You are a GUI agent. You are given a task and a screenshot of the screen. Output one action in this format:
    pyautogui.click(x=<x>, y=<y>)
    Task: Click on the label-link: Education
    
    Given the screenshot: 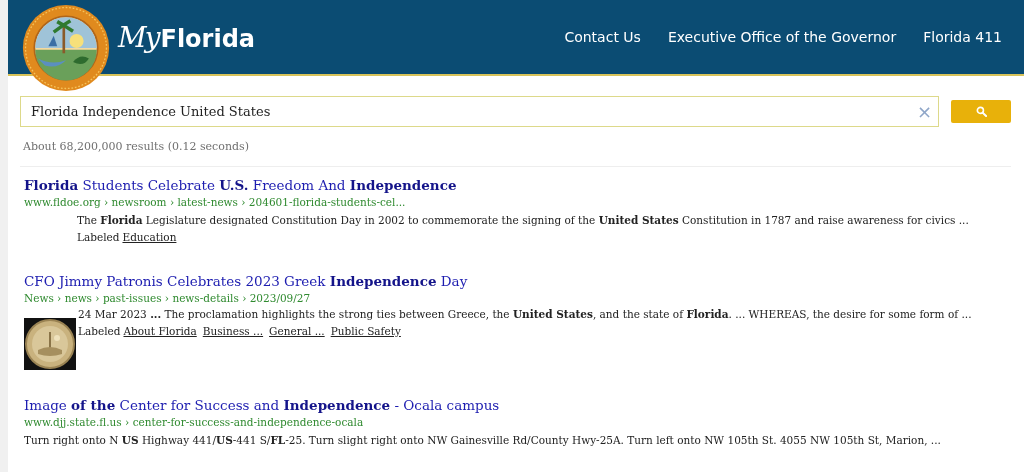 What is the action you would take?
    pyautogui.click(x=149, y=237)
    